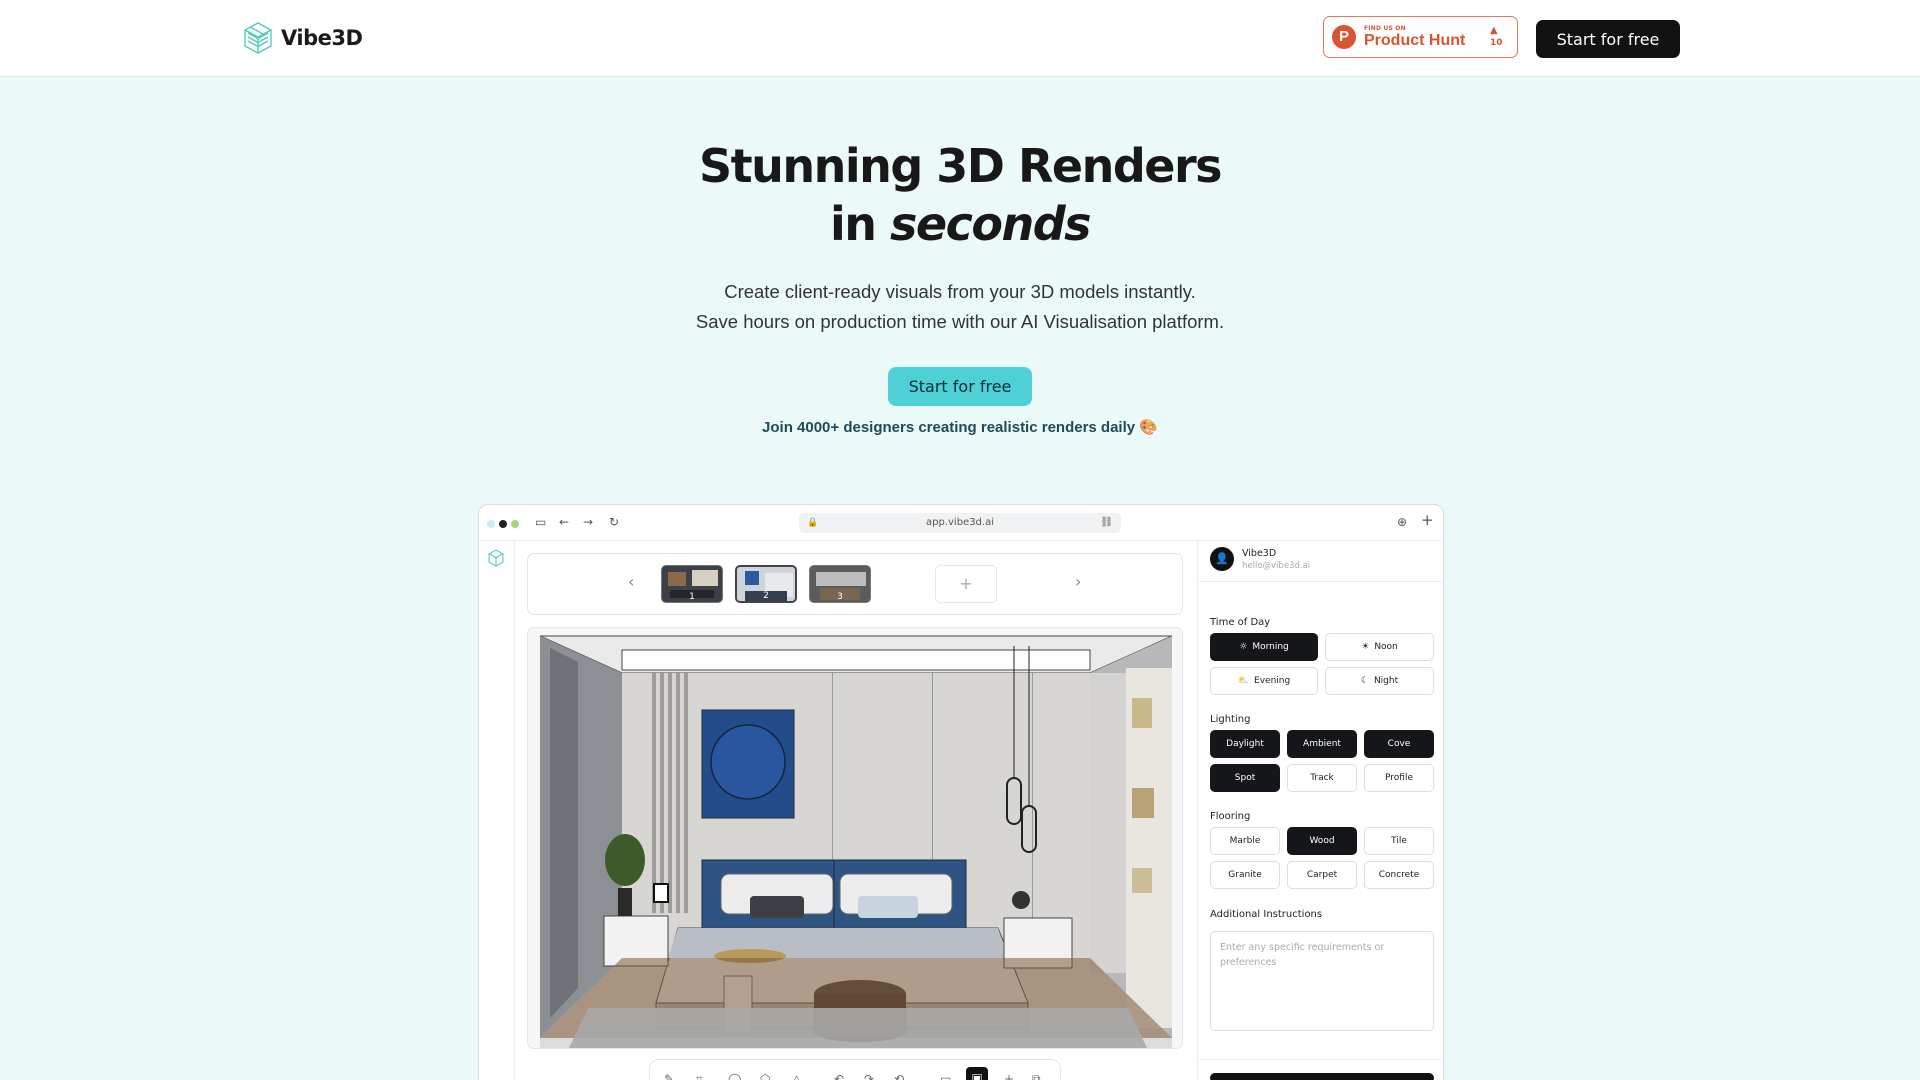 The image size is (1920, 1080). Describe the element at coordinates (1322, 841) in the screenshot. I see `flooring-wood-button: Wood` at that location.